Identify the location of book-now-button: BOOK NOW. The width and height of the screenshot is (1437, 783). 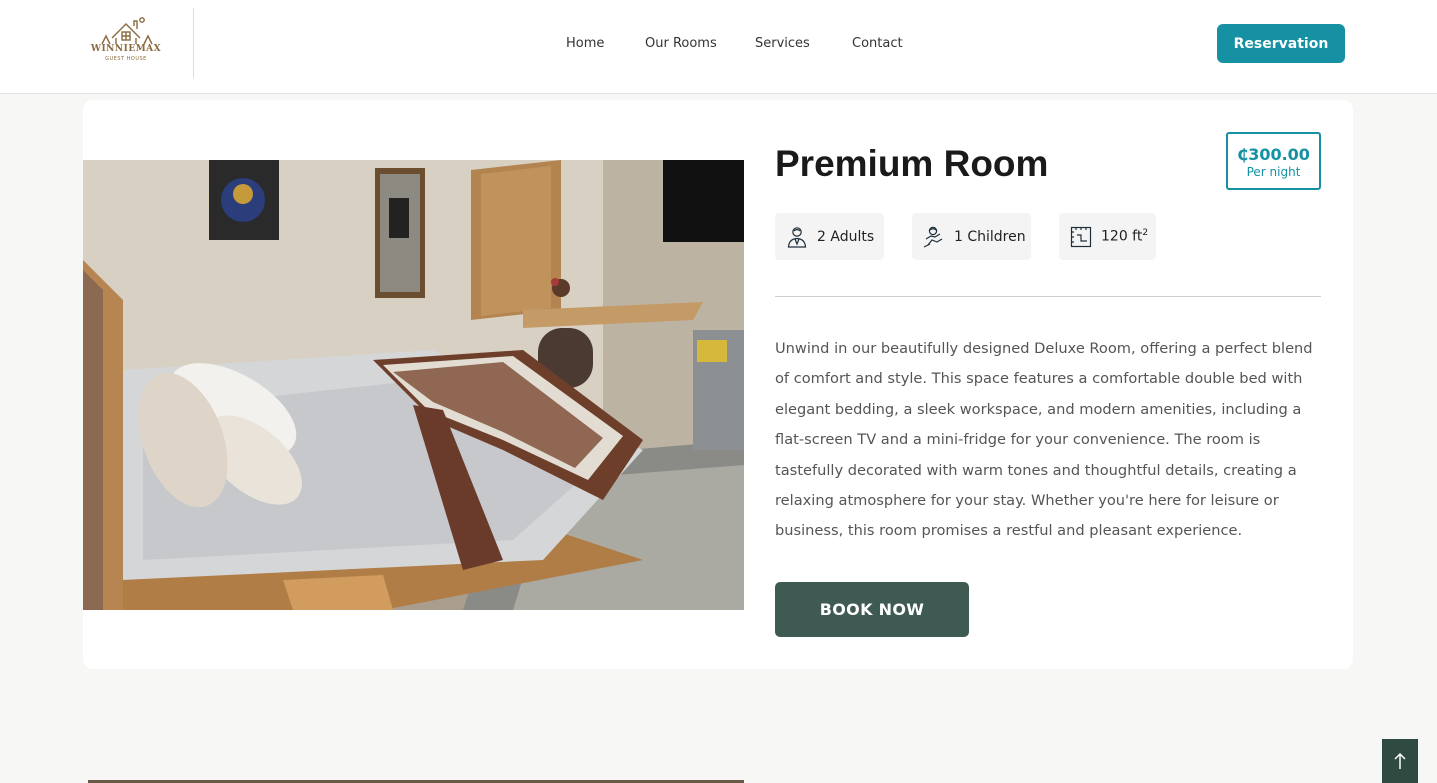
(872, 609).